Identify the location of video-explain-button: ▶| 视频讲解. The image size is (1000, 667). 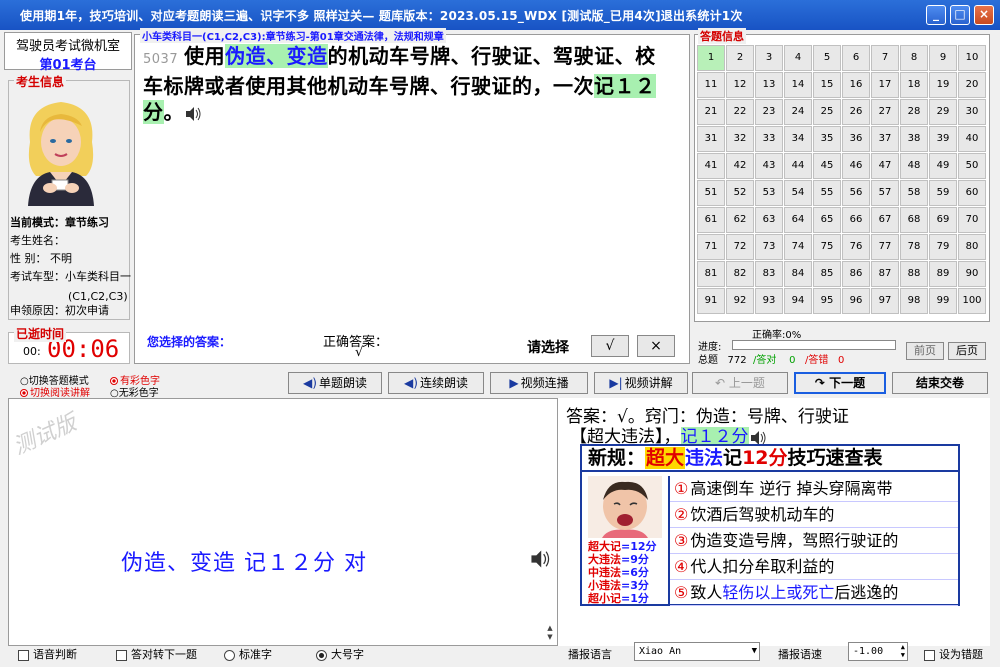
(641, 383).